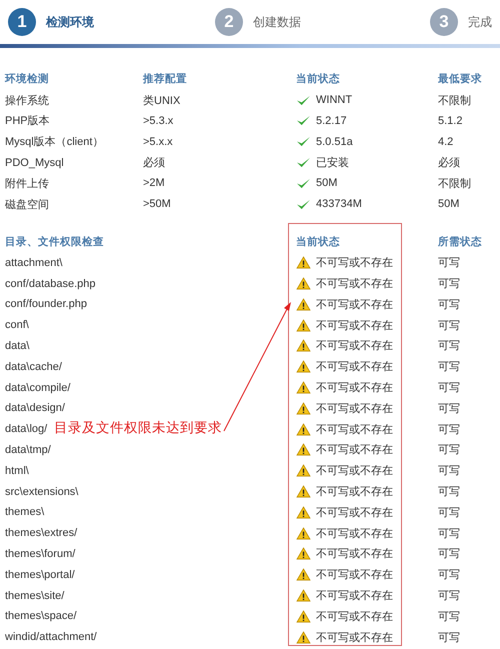 This screenshot has height=649, width=500. I want to click on table-cell: data\, so click(17, 346).